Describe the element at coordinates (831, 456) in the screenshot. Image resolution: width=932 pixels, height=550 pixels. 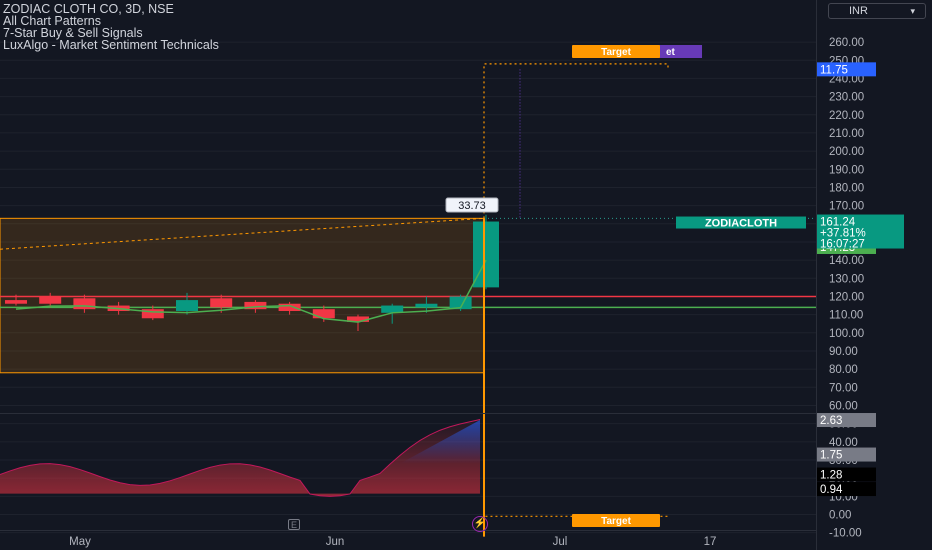
I see `price-tag-label: 1.75` at that location.